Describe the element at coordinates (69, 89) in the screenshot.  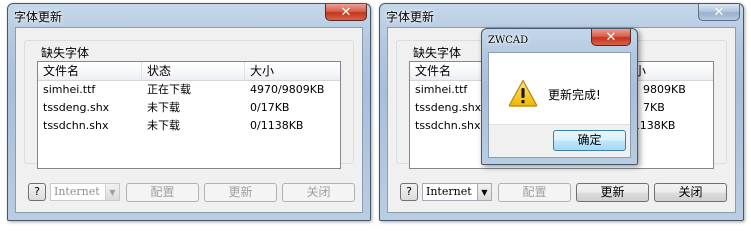
I see `cell-filename: simhei.ttf` at that location.